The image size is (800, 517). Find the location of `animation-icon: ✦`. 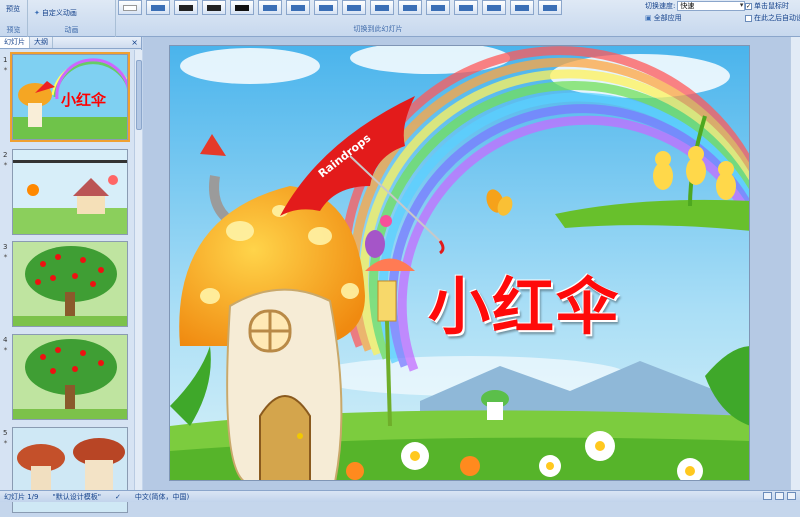

animation-icon: ✦ is located at coordinates (37, 13).